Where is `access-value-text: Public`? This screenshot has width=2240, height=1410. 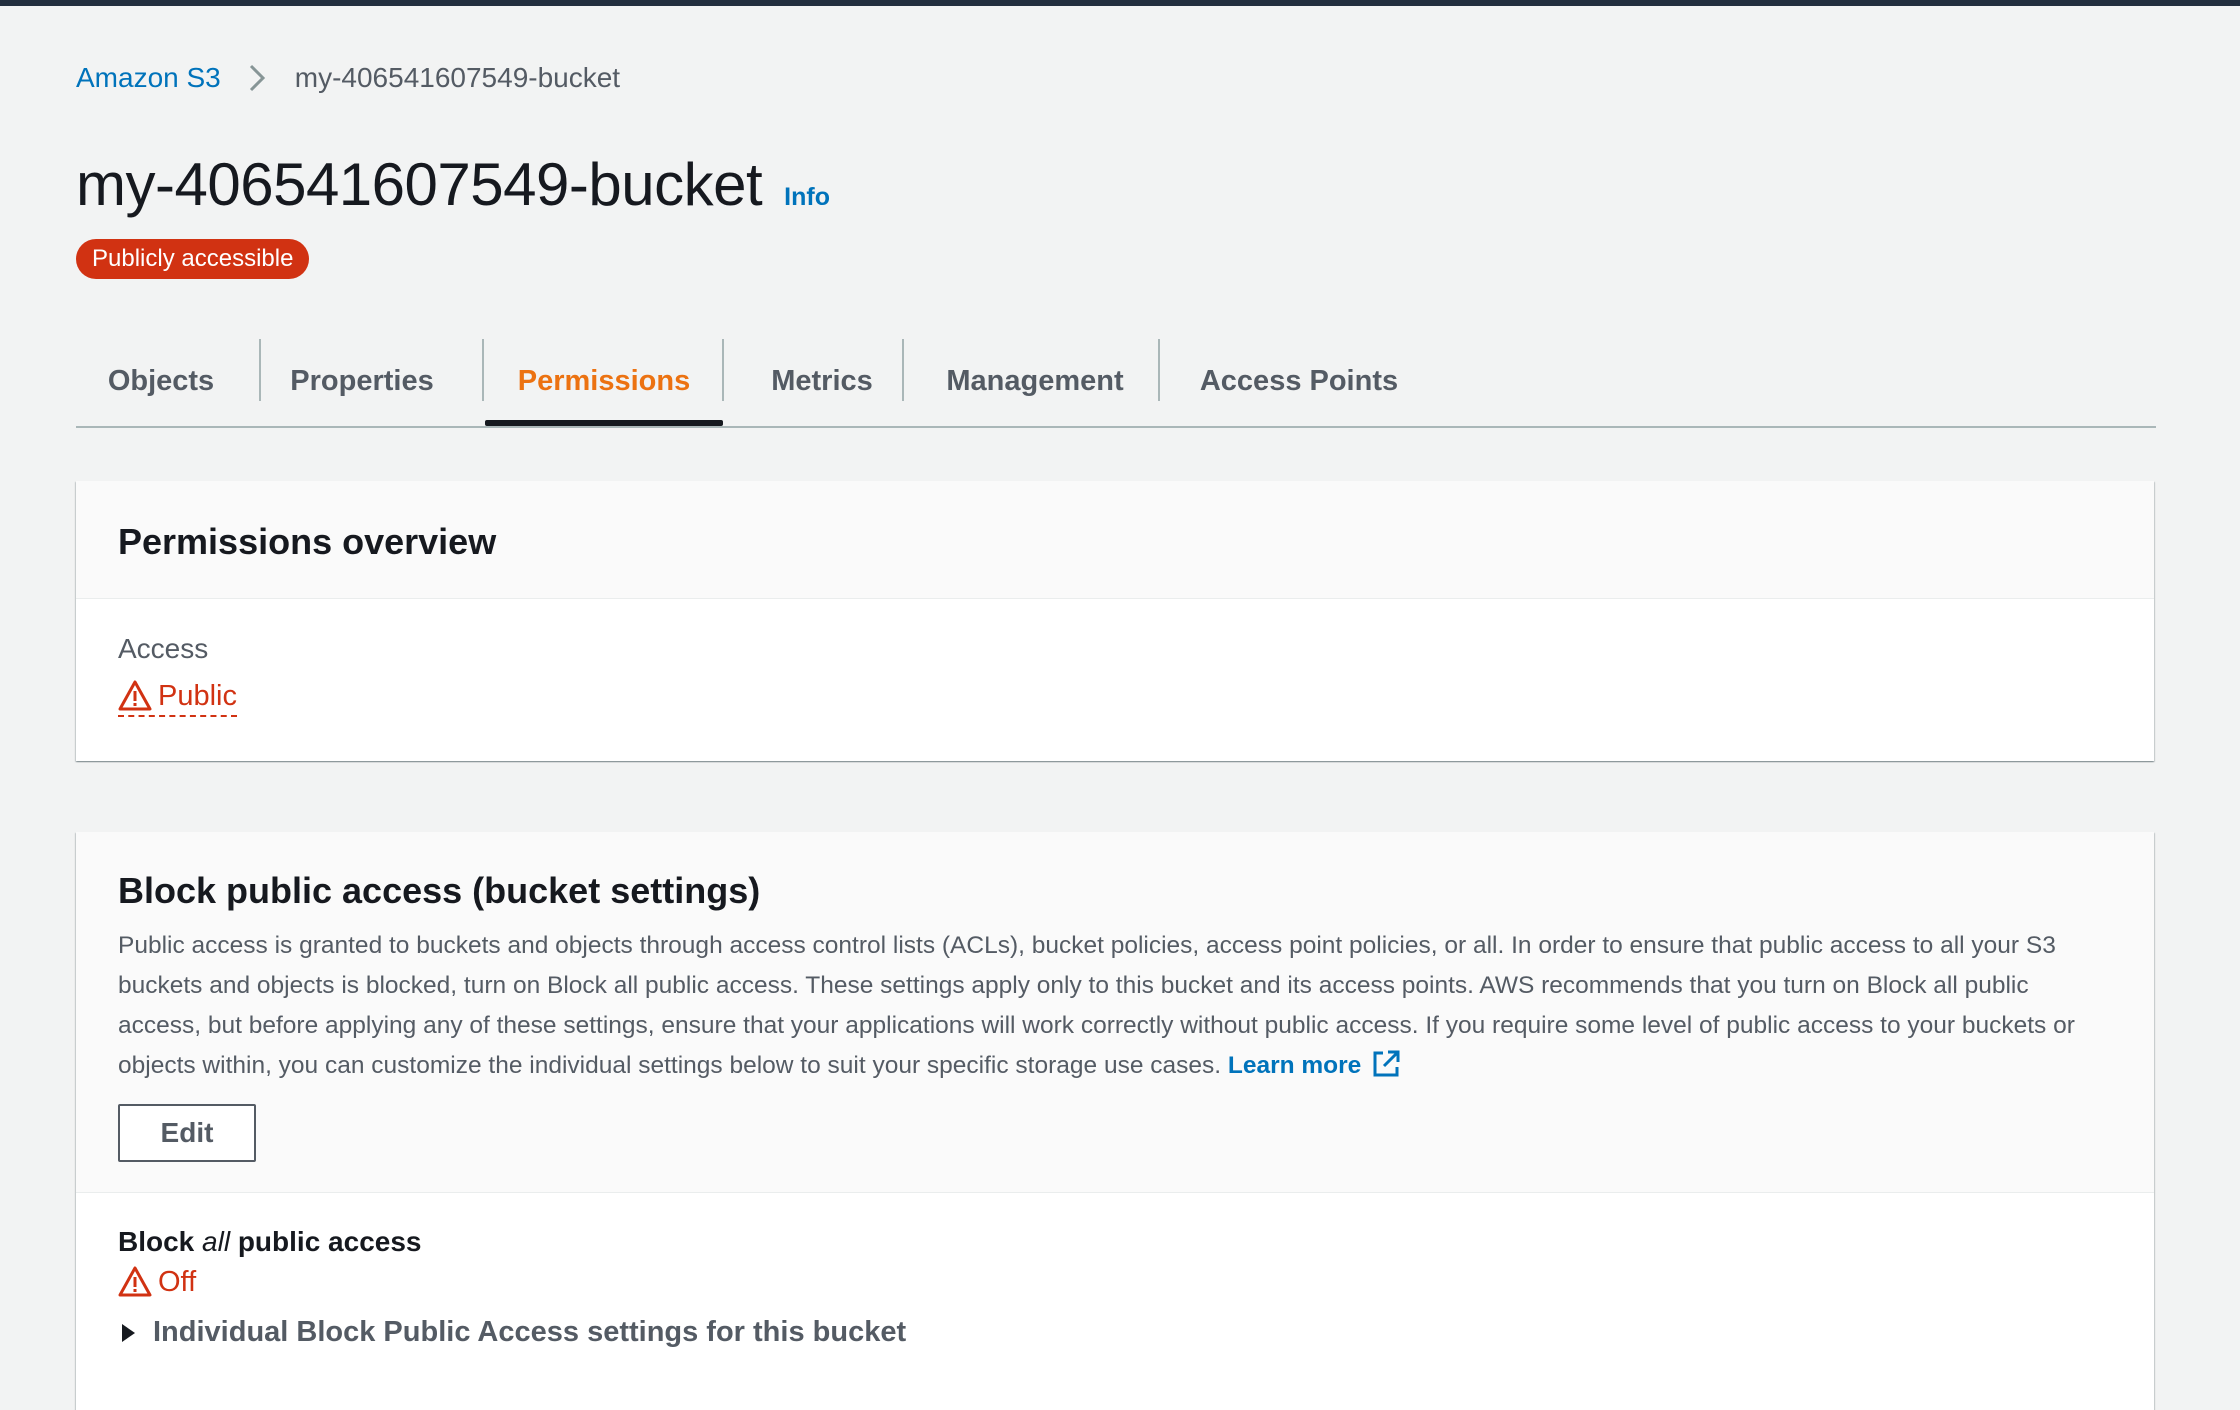
access-value-text: Public is located at coordinates (197, 695).